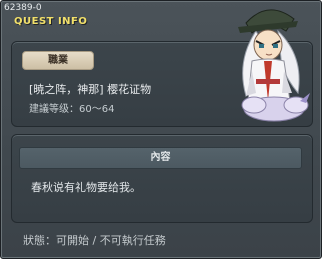 This screenshot has width=322, height=259. Describe the element at coordinates (23, 8) in the screenshot. I see `quest-id: 62389-0` at that location.